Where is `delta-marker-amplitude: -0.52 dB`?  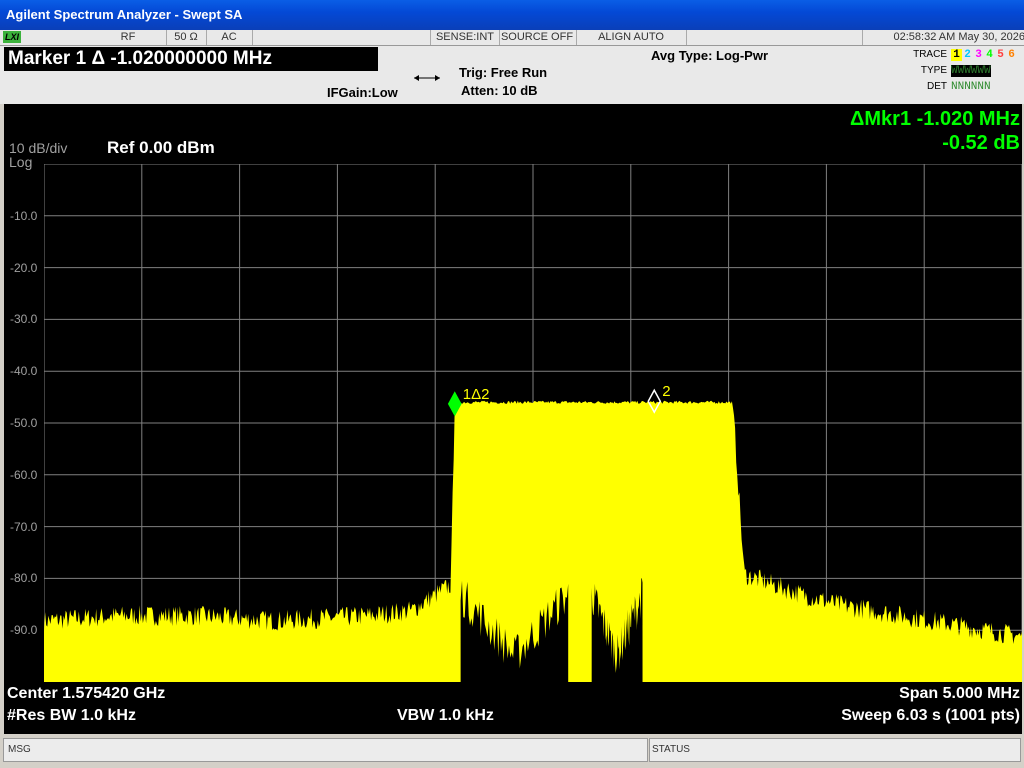 delta-marker-amplitude: -0.52 dB is located at coordinates (981, 143).